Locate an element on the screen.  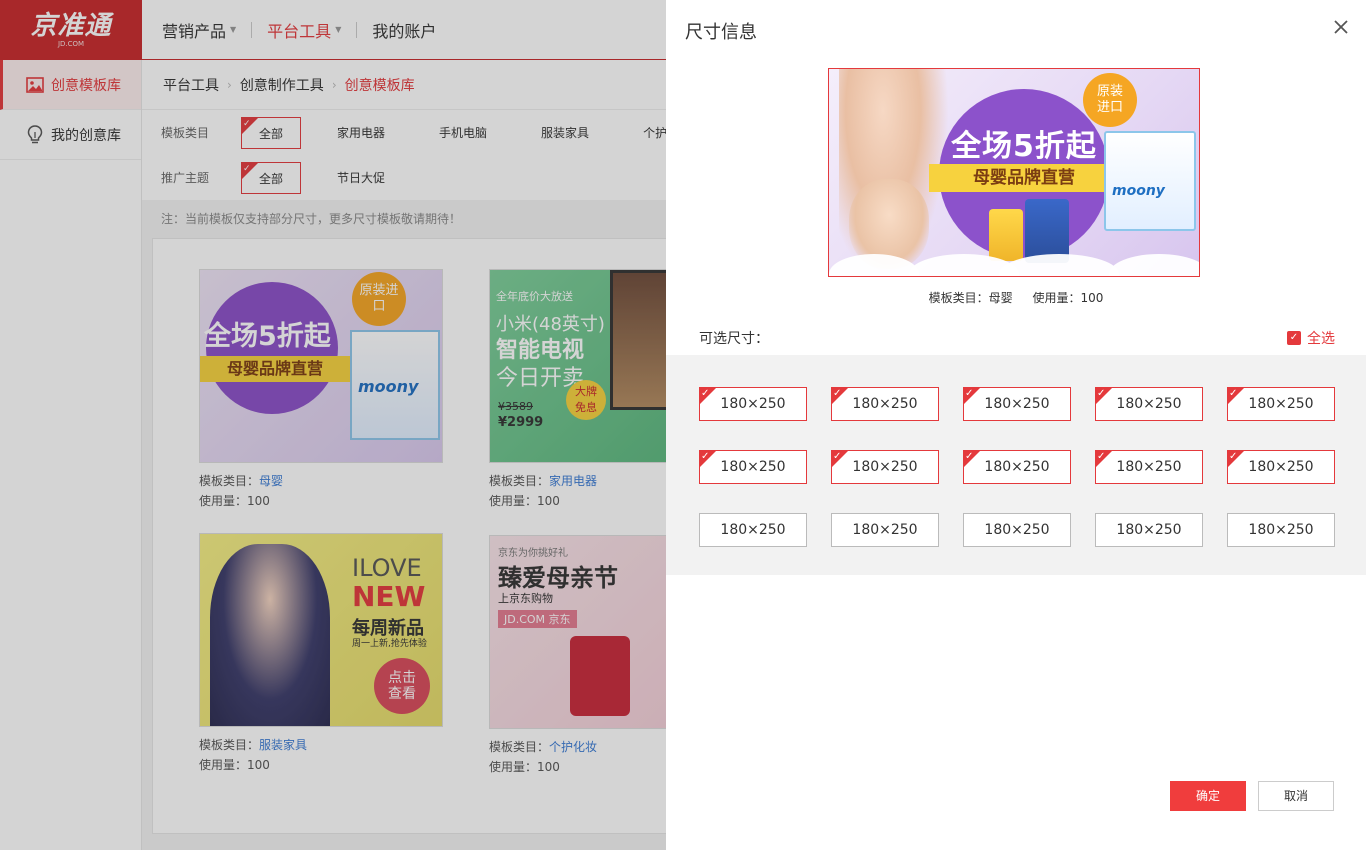
sizes-label: 可选尺寸： is located at coordinates (734, 339).